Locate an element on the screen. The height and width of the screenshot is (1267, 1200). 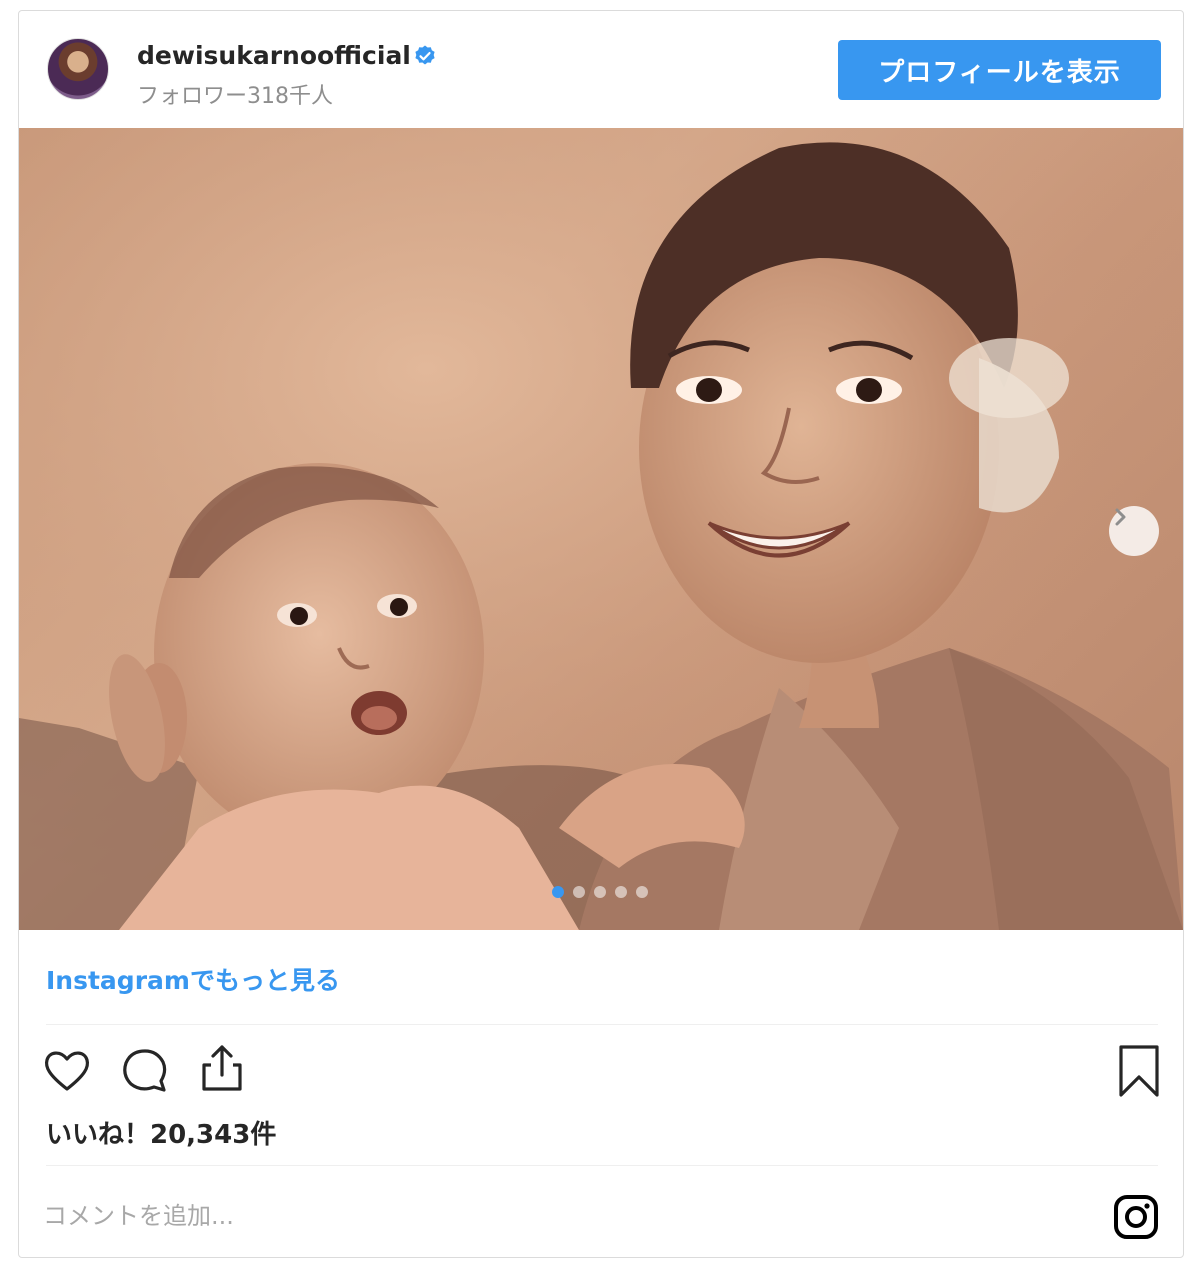
like-count: いいね！20,343件 is located at coordinates (161, 1132).